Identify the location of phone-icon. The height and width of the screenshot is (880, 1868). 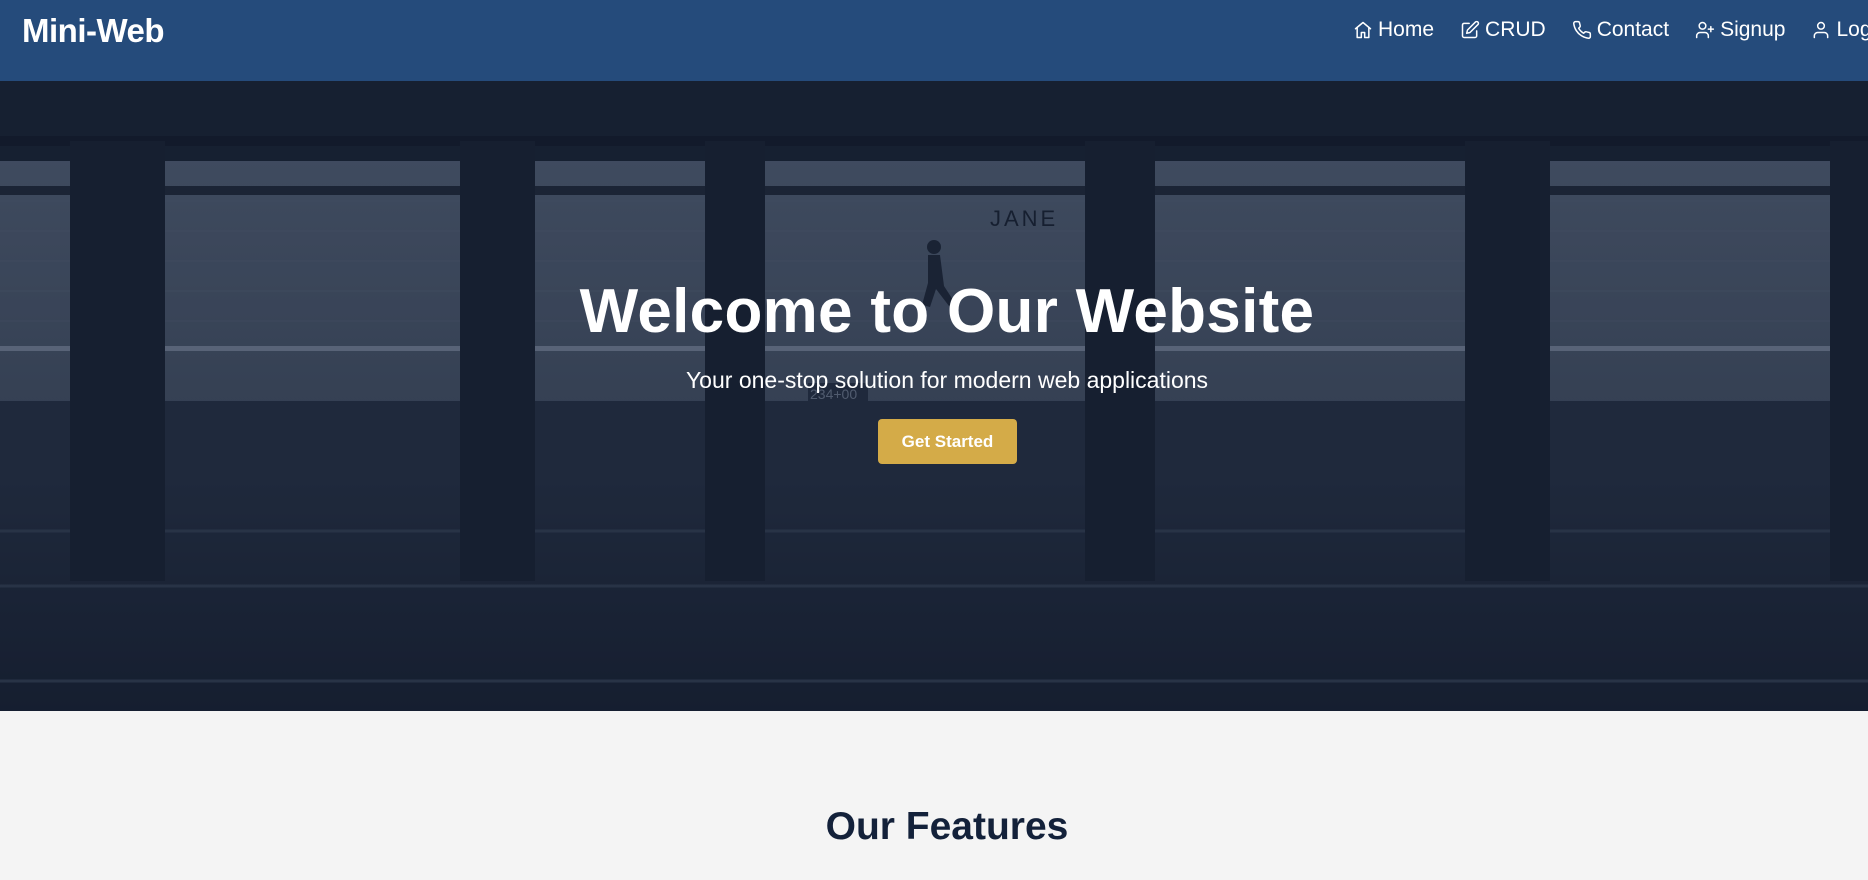
(1582, 30).